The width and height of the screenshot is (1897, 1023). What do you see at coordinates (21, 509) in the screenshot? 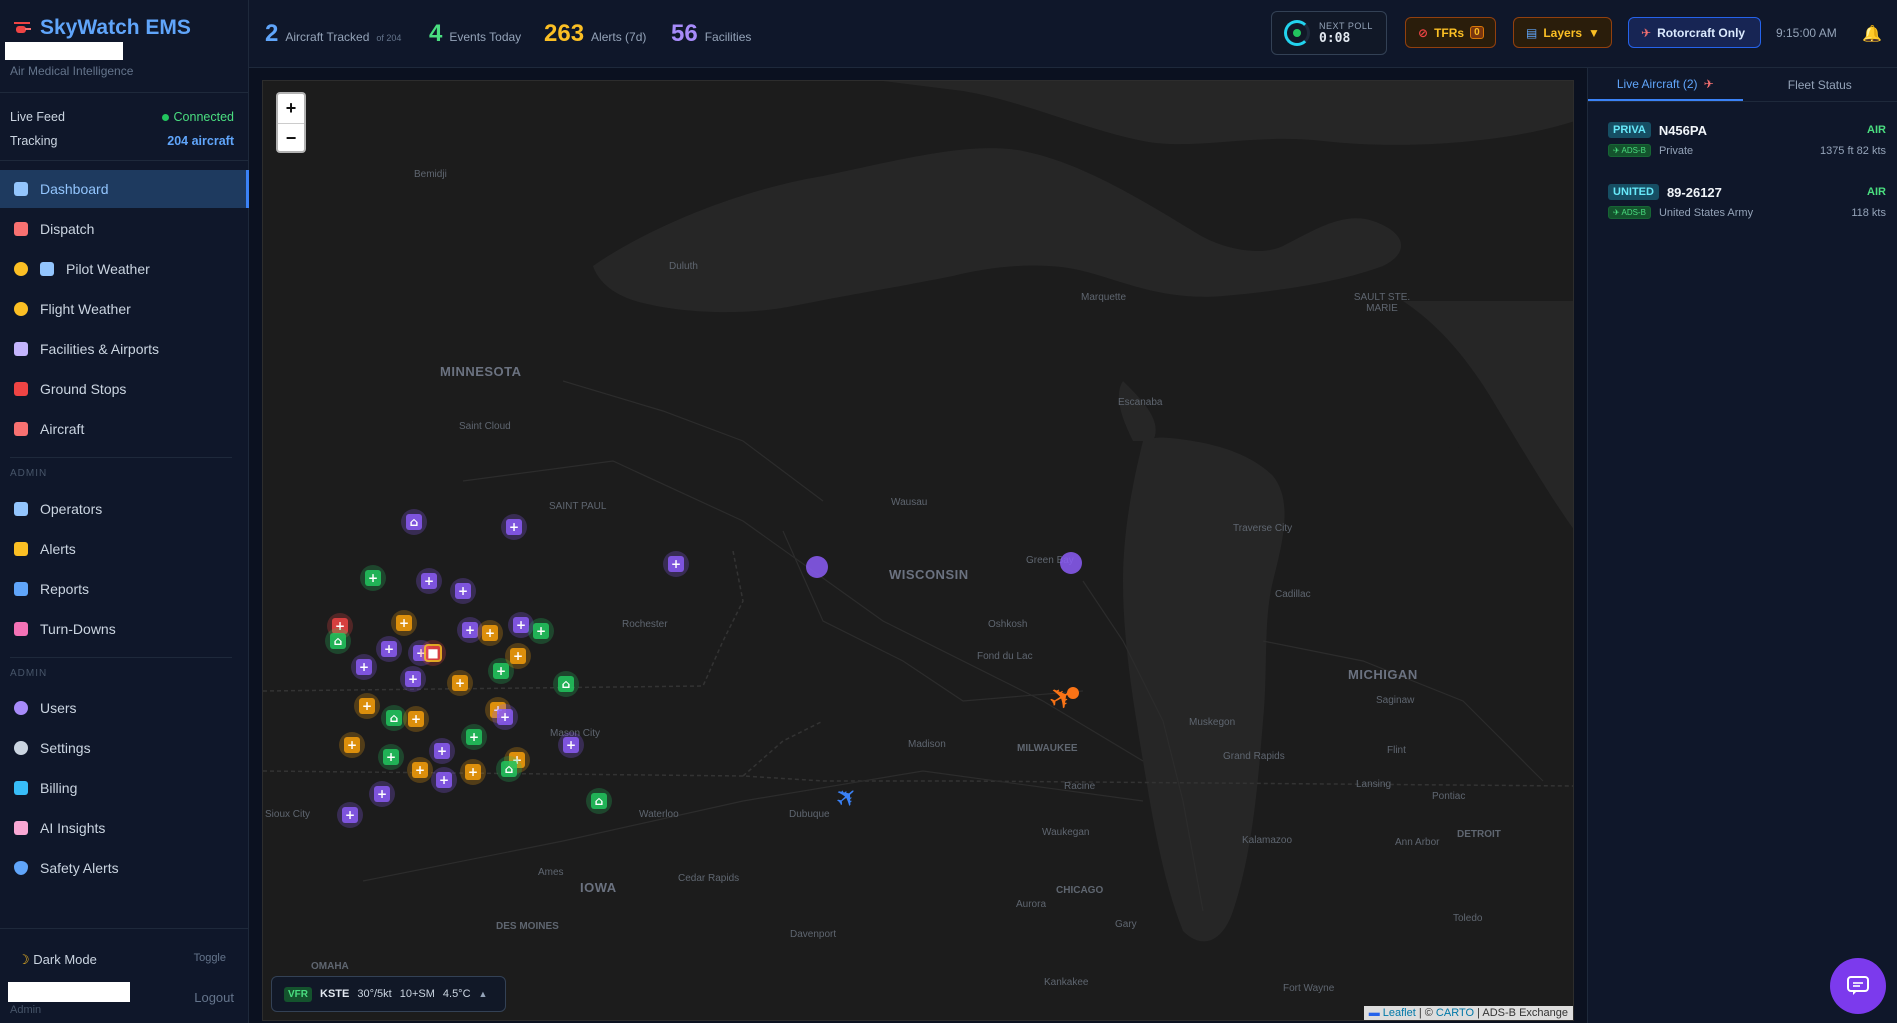
I see `building-icon` at bounding box center [21, 509].